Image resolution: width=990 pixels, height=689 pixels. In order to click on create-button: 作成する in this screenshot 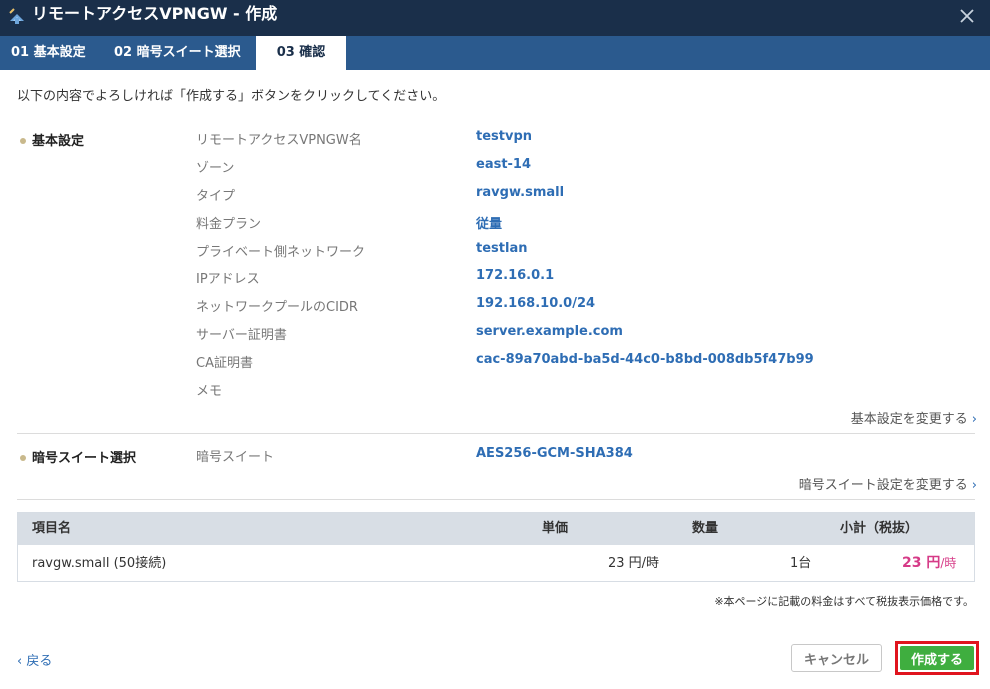, I will do `click(937, 658)`.